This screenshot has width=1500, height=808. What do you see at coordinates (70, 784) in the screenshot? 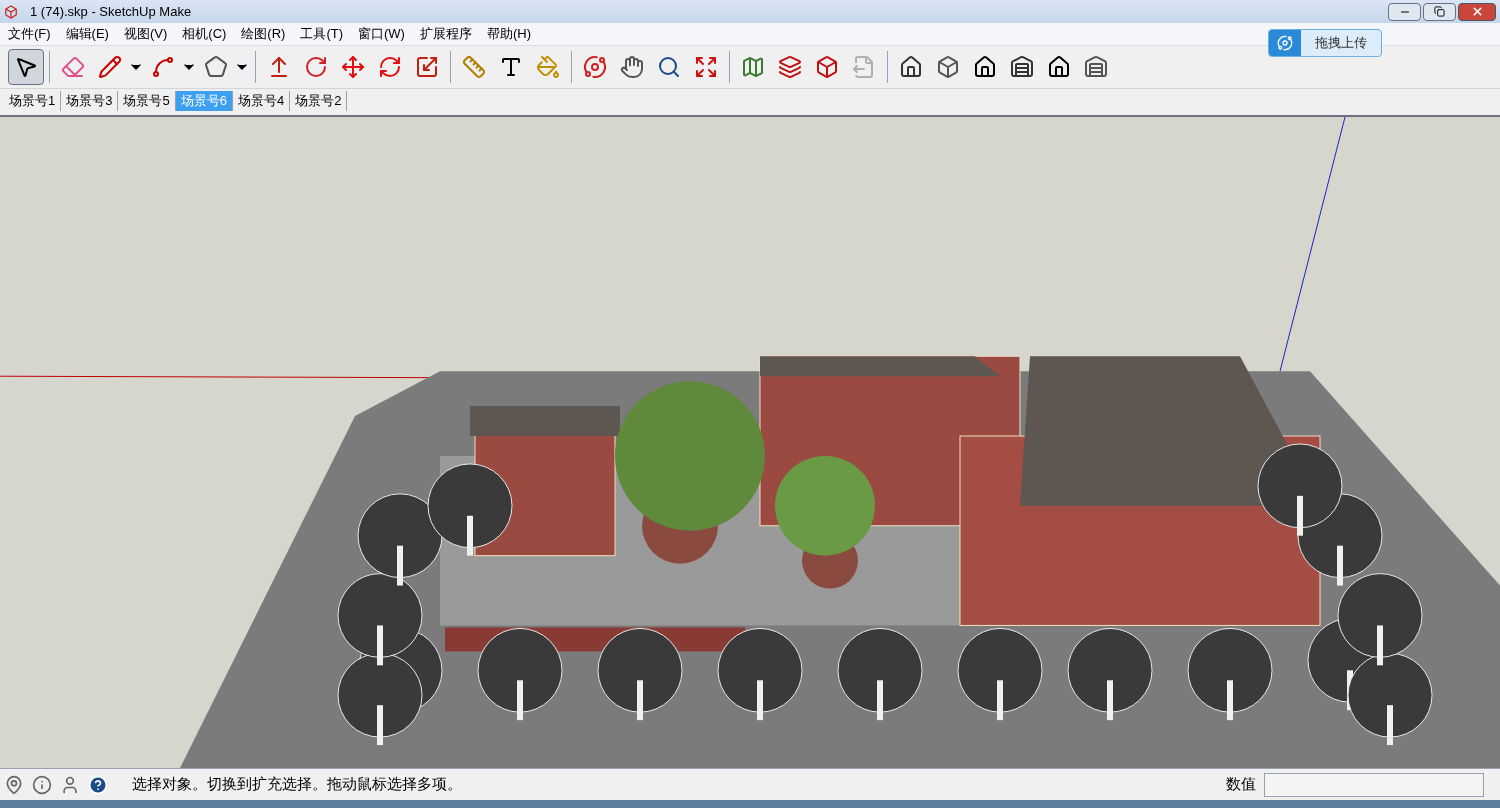
I see `user-icon` at bounding box center [70, 784].